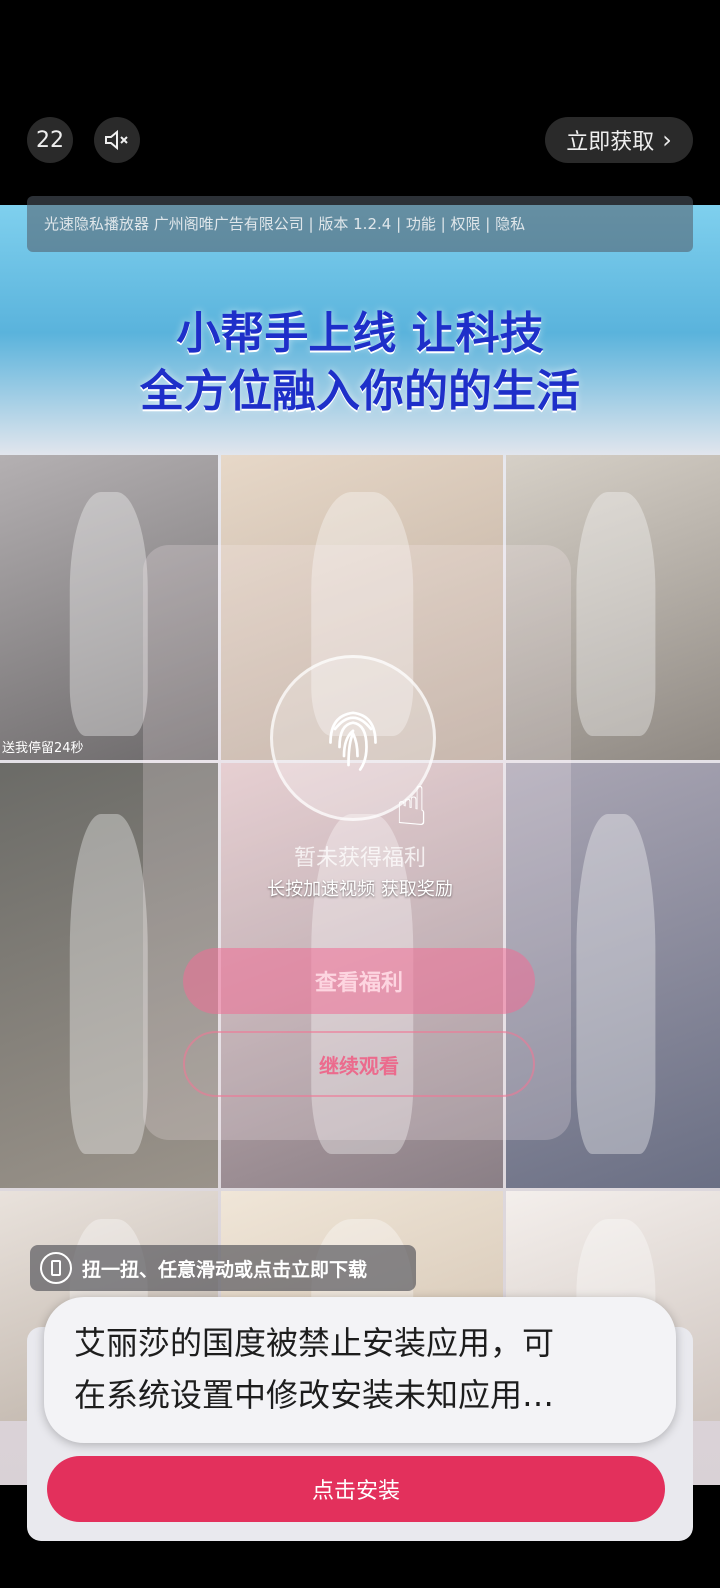 The image size is (720, 1588). I want to click on long-press-hint: 长按加速视频 获取奖励, so click(360, 889).